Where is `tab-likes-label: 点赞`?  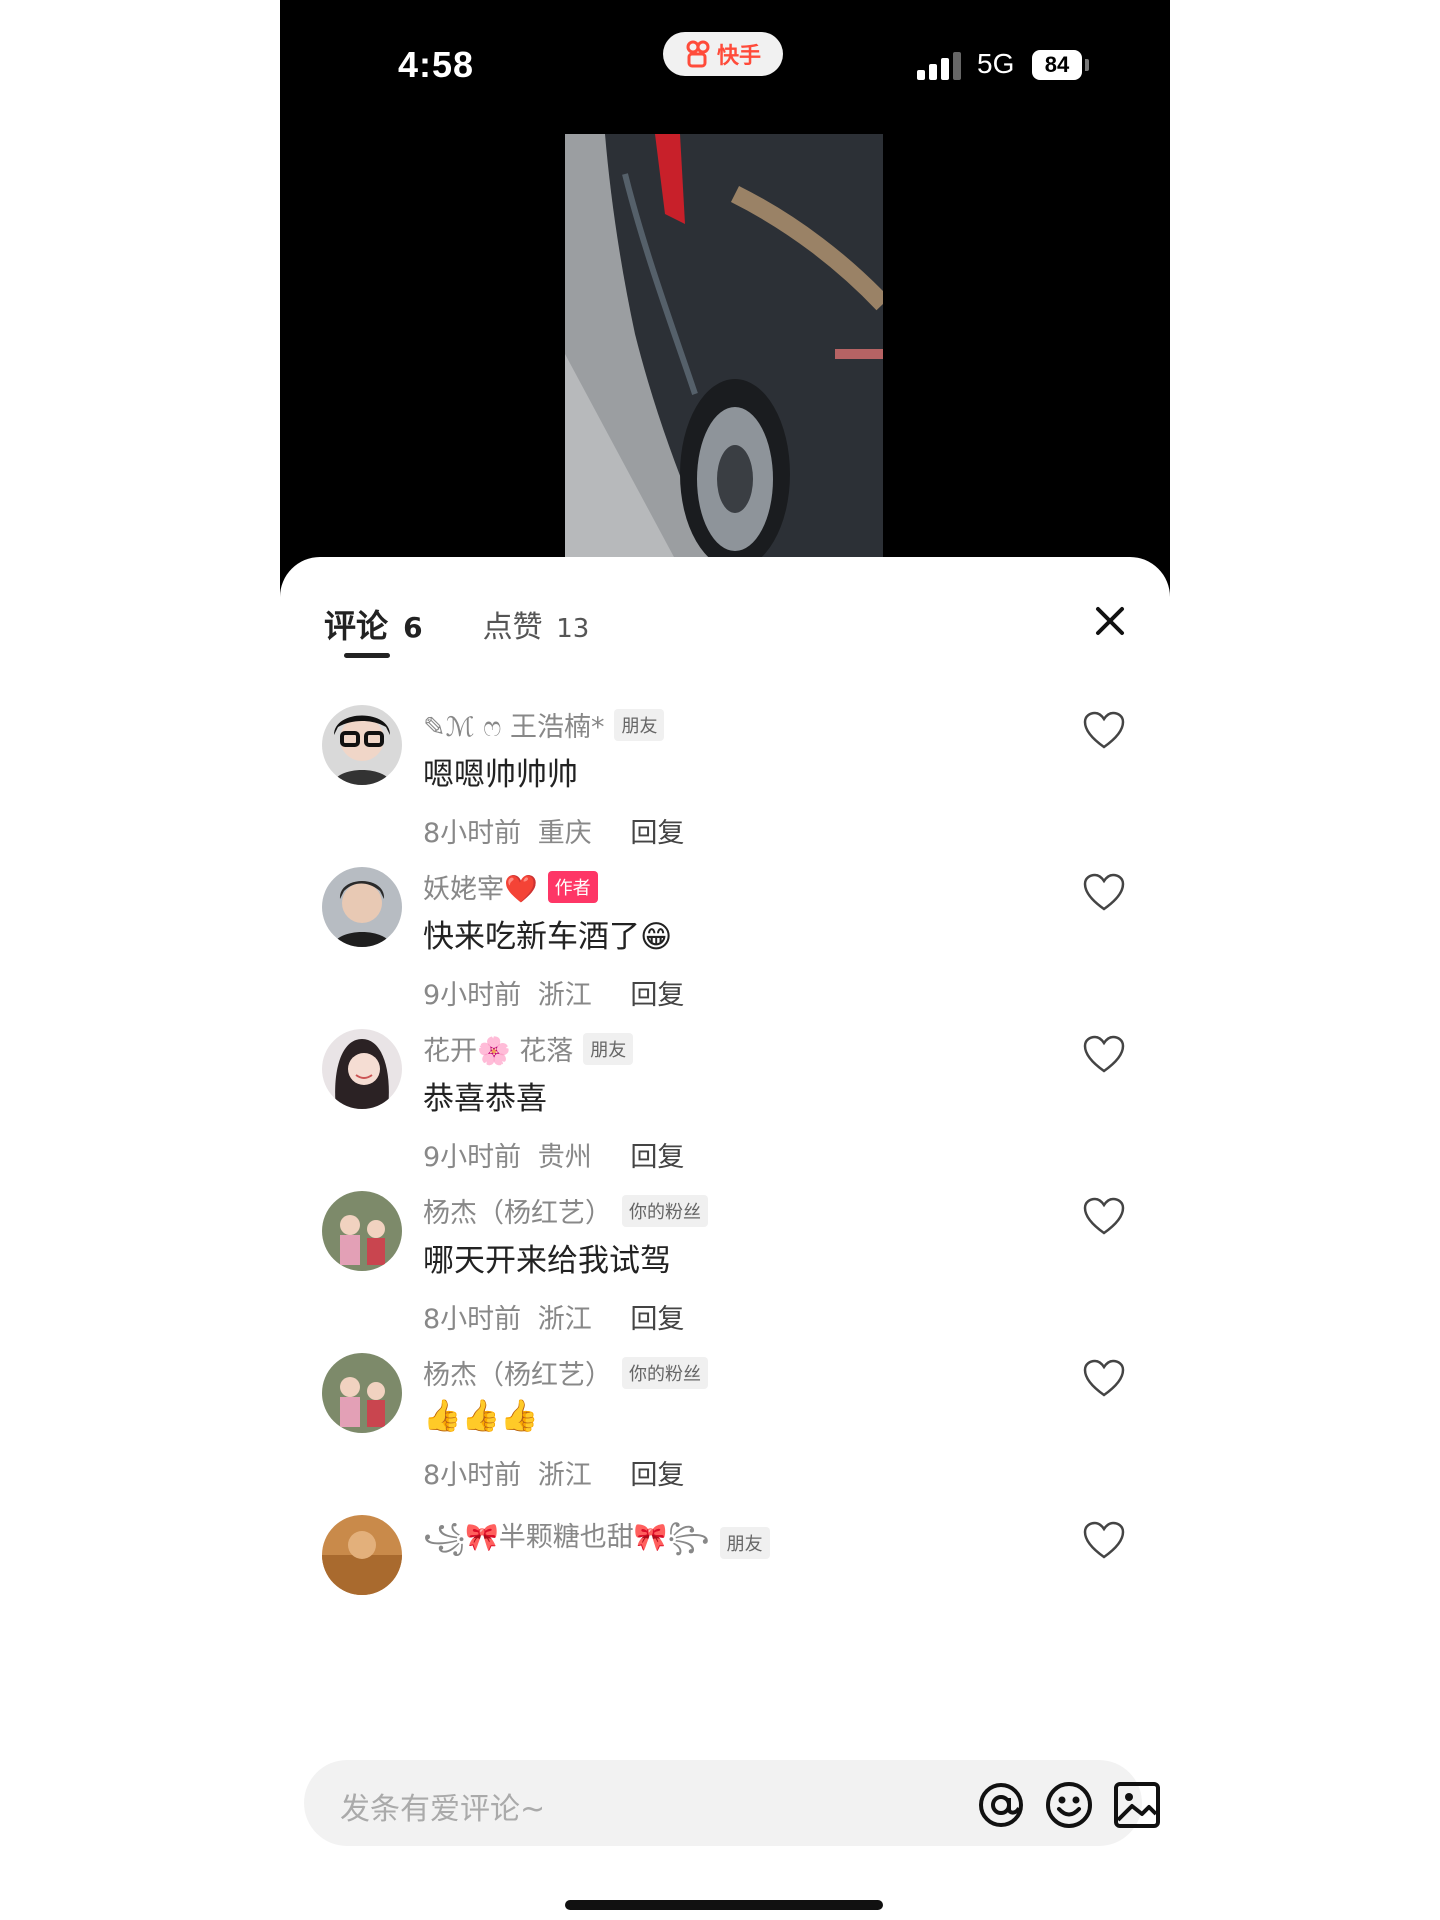
tab-likes-label: 点赞 is located at coordinates (512, 627).